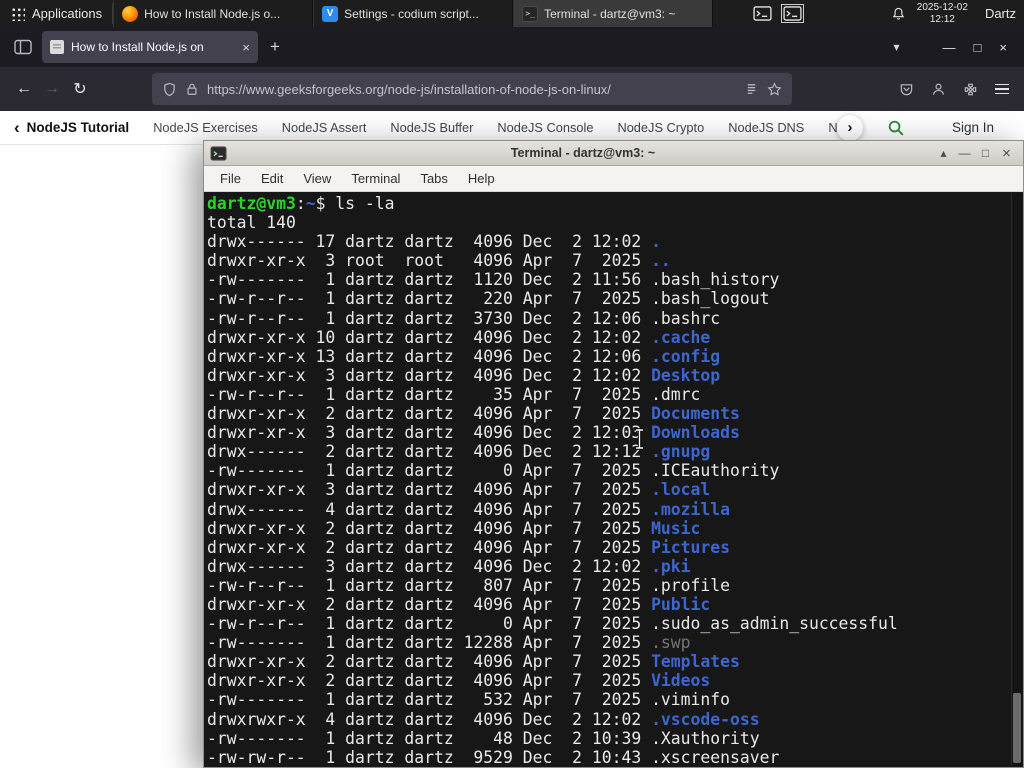 The image size is (1024, 768). I want to click on reader-view-icon, so click(751, 89).